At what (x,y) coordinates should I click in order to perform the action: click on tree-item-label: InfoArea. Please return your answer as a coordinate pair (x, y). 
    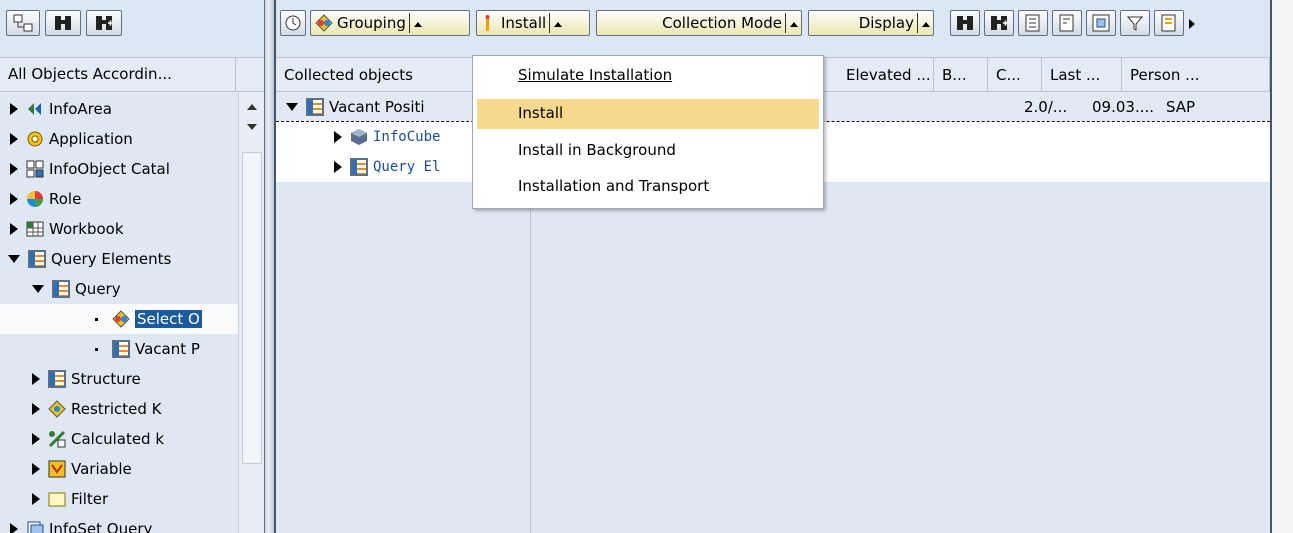
    Looking at the image, I should click on (80, 109).